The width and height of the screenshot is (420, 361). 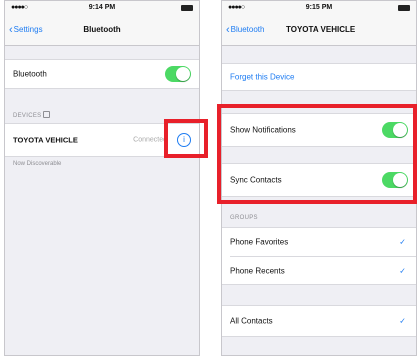 What do you see at coordinates (319, 271) in the screenshot?
I see `group-row-recents: Phone Recents ✓` at bounding box center [319, 271].